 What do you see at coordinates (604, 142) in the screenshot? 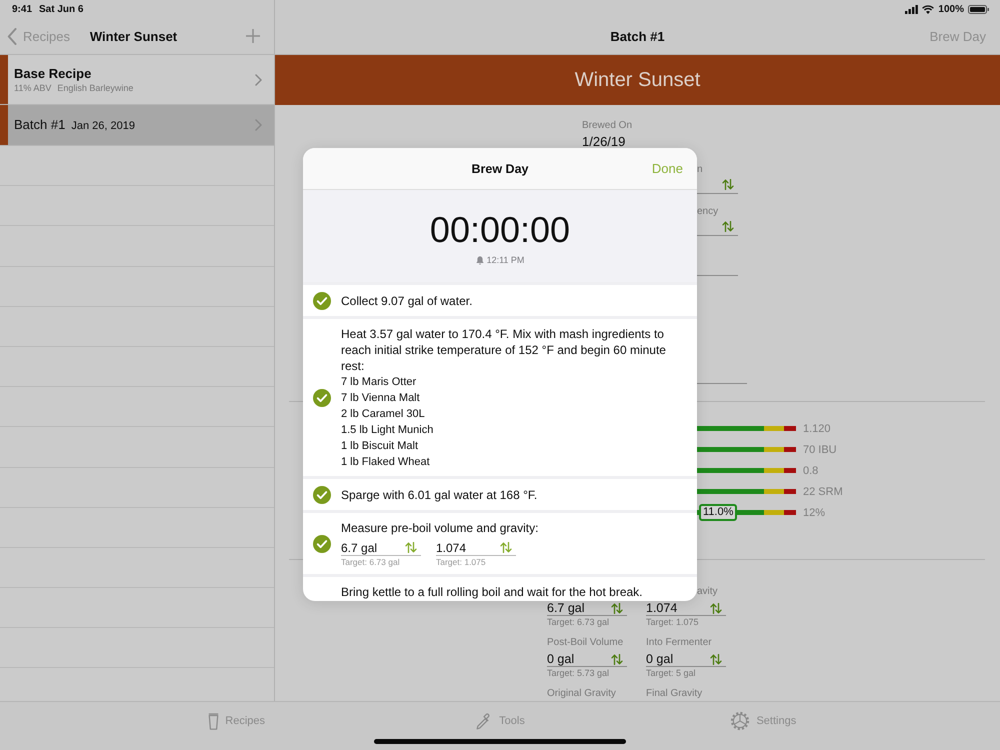
I see `field-value: 1/26/19` at bounding box center [604, 142].